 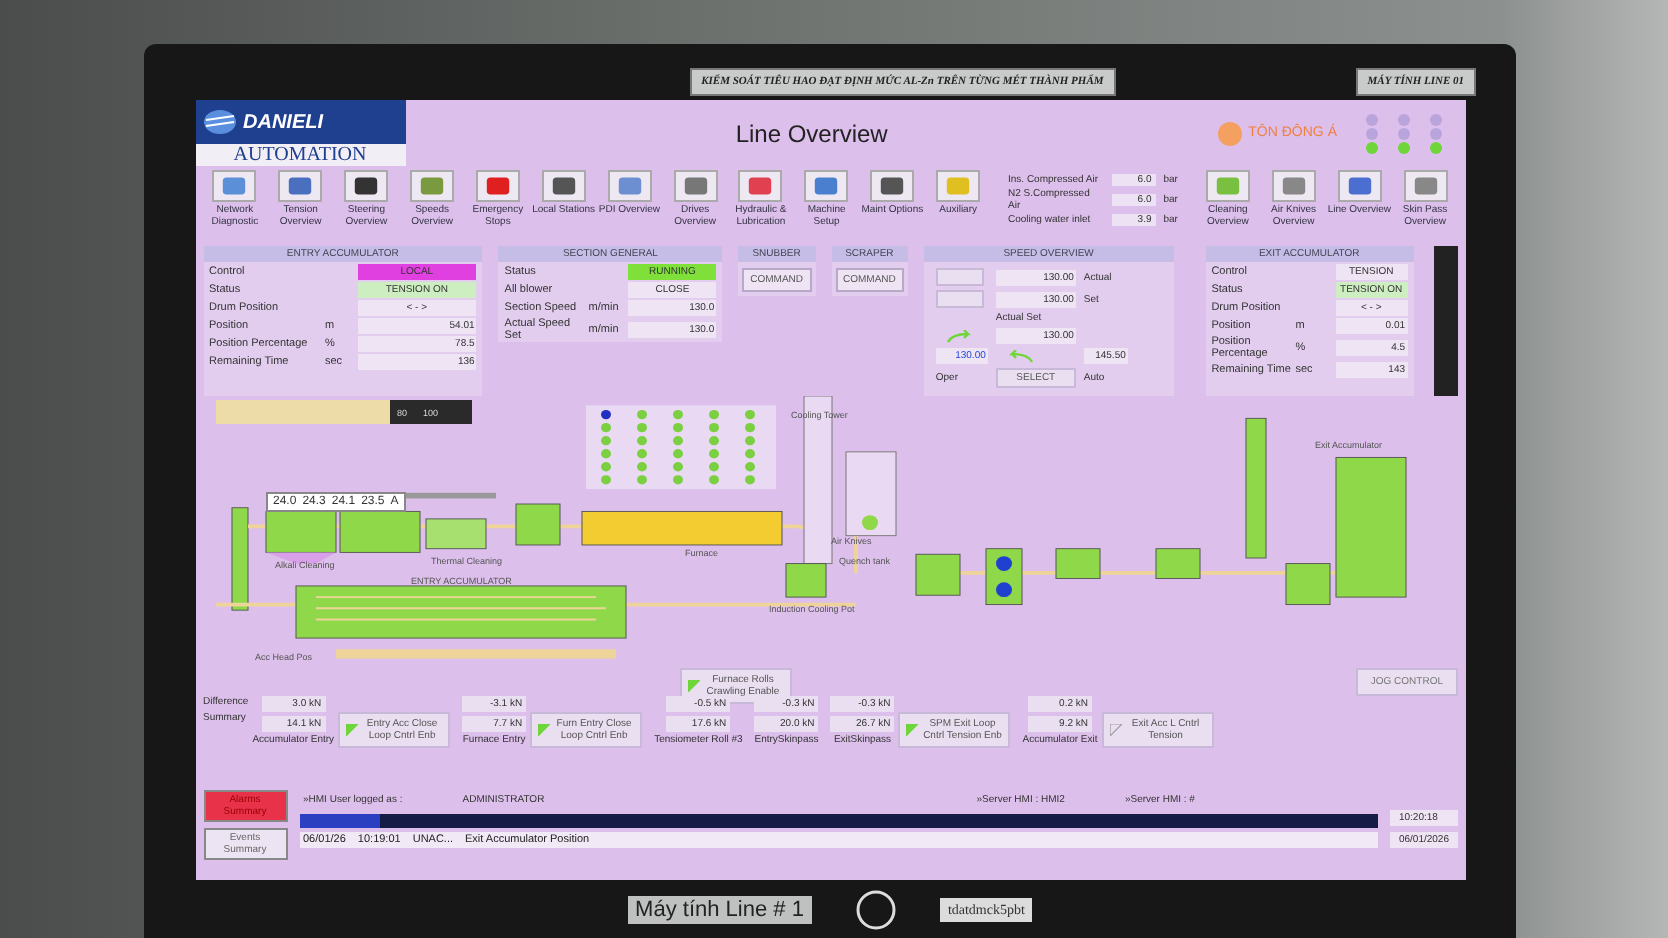 What do you see at coordinates (959, 277) in the screenshot?
I see `speed-up-button` at bounding box center [959, 277].